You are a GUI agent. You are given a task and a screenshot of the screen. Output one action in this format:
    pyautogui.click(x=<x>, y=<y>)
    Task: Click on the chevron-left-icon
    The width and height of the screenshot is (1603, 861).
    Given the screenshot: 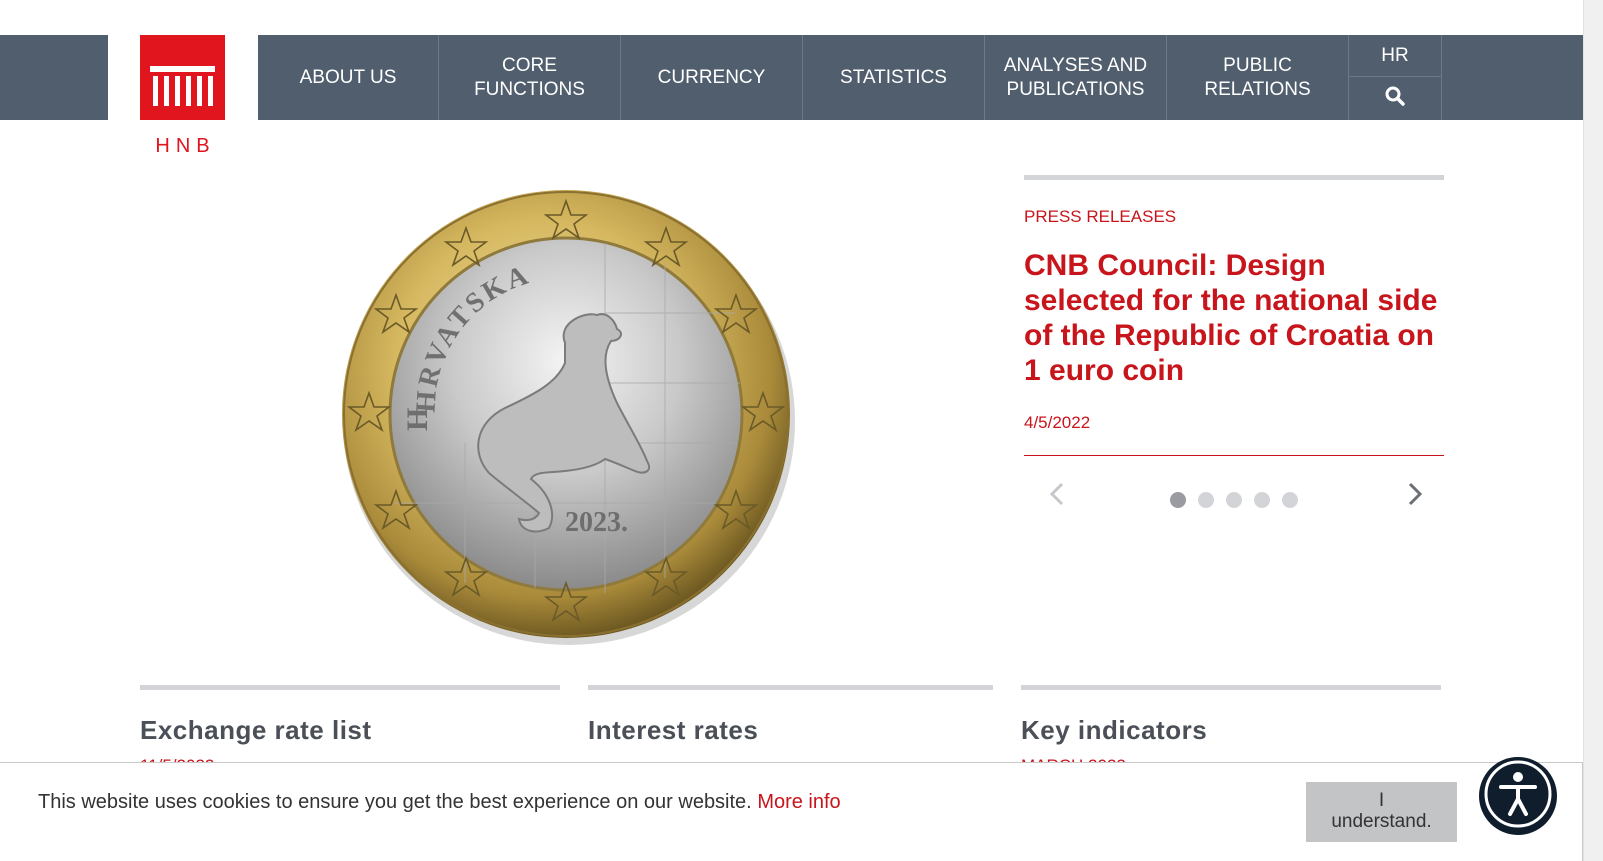 What is the action you would take?
    pyautogui.click(x=1056, y=494)
    